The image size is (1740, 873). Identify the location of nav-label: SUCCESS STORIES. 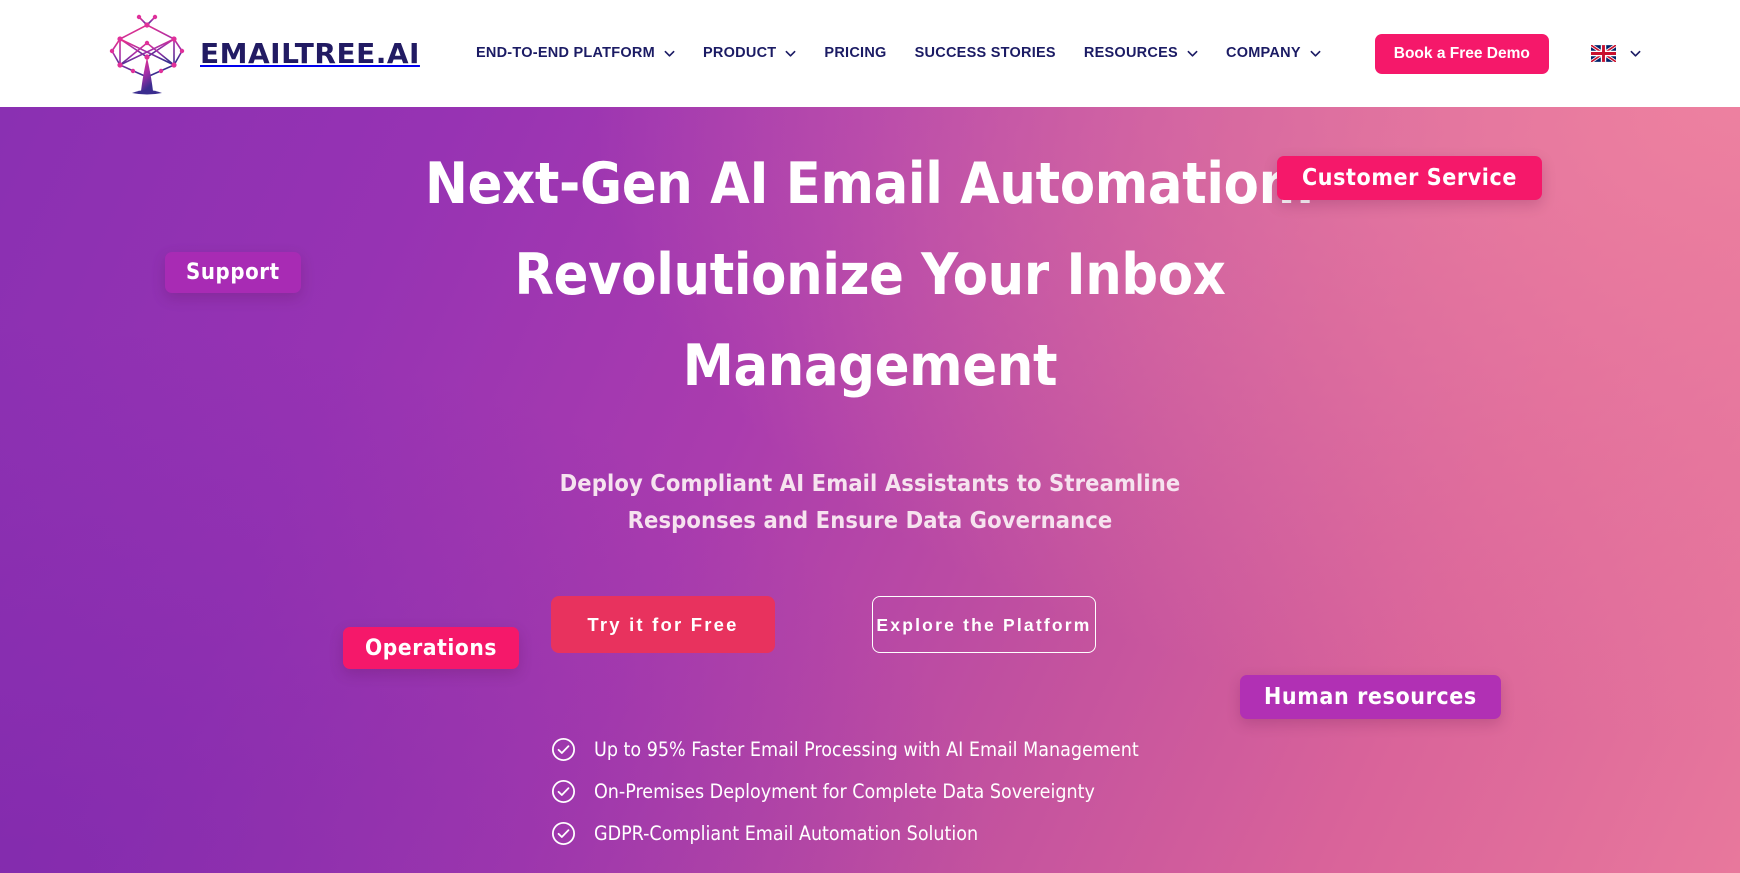
(985, 53).